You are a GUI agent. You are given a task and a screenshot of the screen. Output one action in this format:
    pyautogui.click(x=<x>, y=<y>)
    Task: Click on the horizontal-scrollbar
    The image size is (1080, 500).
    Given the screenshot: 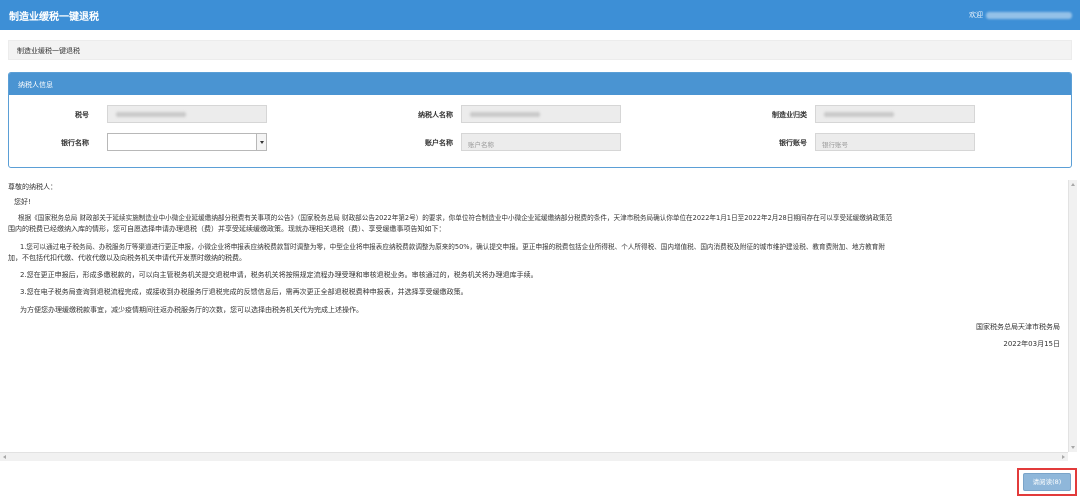 What is the action you would take?
    pyautogui.click(x=534, y=456)
    